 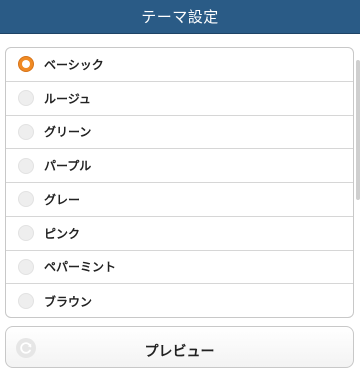 I want to click on page-title: テーマ設定, so click(x=180, y=17).